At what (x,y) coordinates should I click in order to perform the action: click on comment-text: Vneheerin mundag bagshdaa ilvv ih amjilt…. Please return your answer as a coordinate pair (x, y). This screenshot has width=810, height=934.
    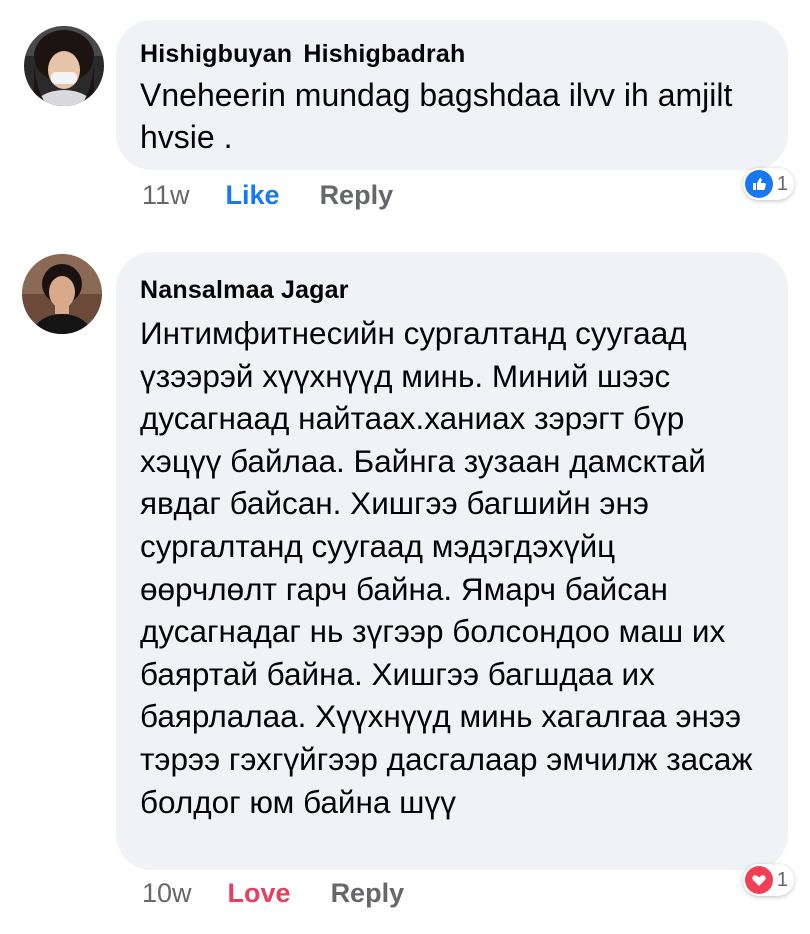
    Looking at the image, I should click on (436, 116).